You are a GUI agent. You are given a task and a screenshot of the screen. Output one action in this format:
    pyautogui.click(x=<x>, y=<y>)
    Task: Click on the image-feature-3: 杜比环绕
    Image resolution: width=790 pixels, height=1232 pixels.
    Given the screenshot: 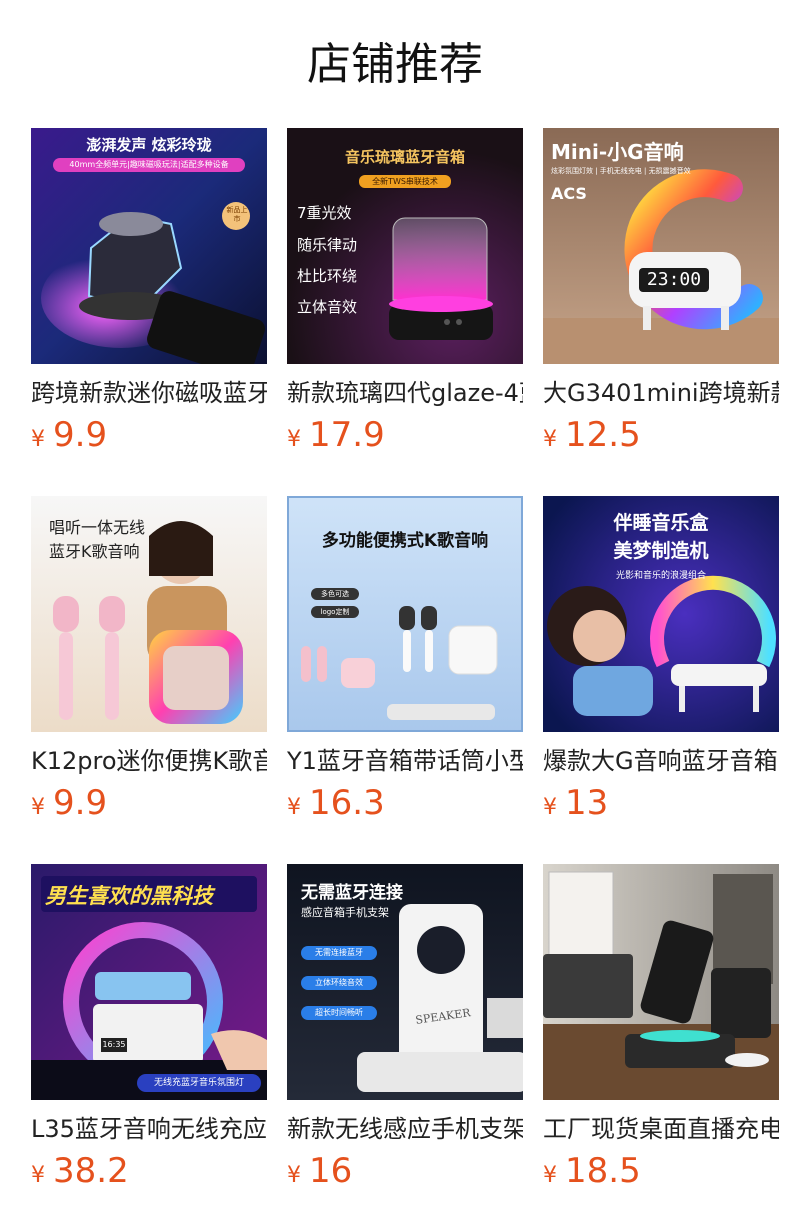 What is the action you would take?
    pyautogui.click(x=327, y=276)
    